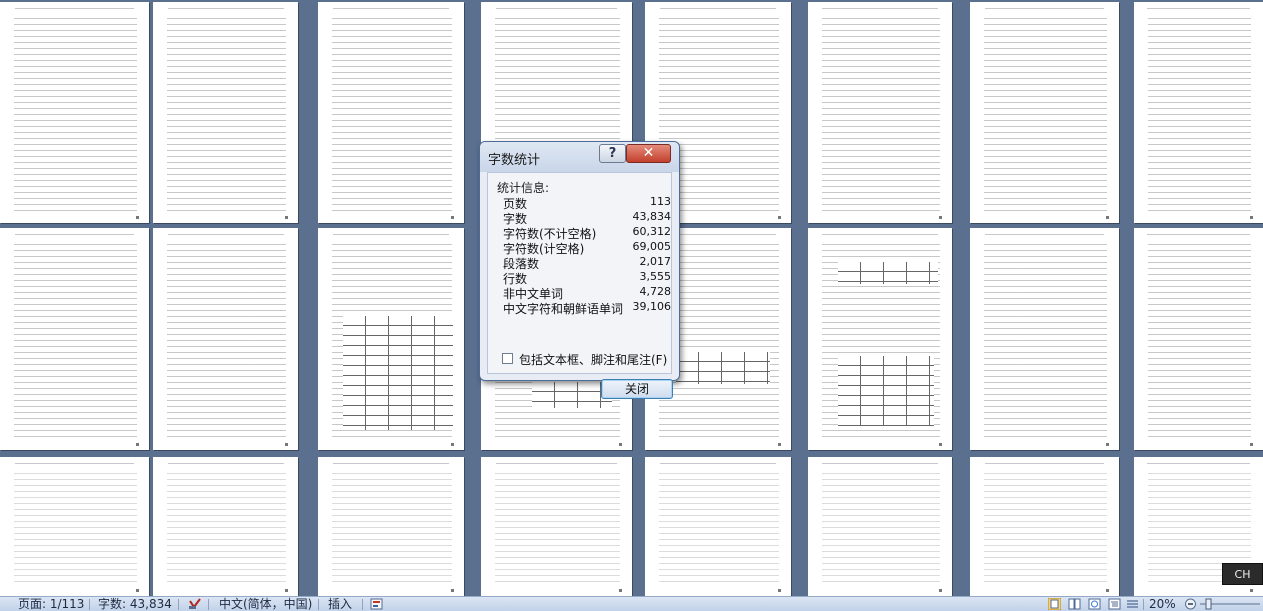  Describe the element at coordinates (376, 604) in the screenshot. I see `macro-icon` at that location.